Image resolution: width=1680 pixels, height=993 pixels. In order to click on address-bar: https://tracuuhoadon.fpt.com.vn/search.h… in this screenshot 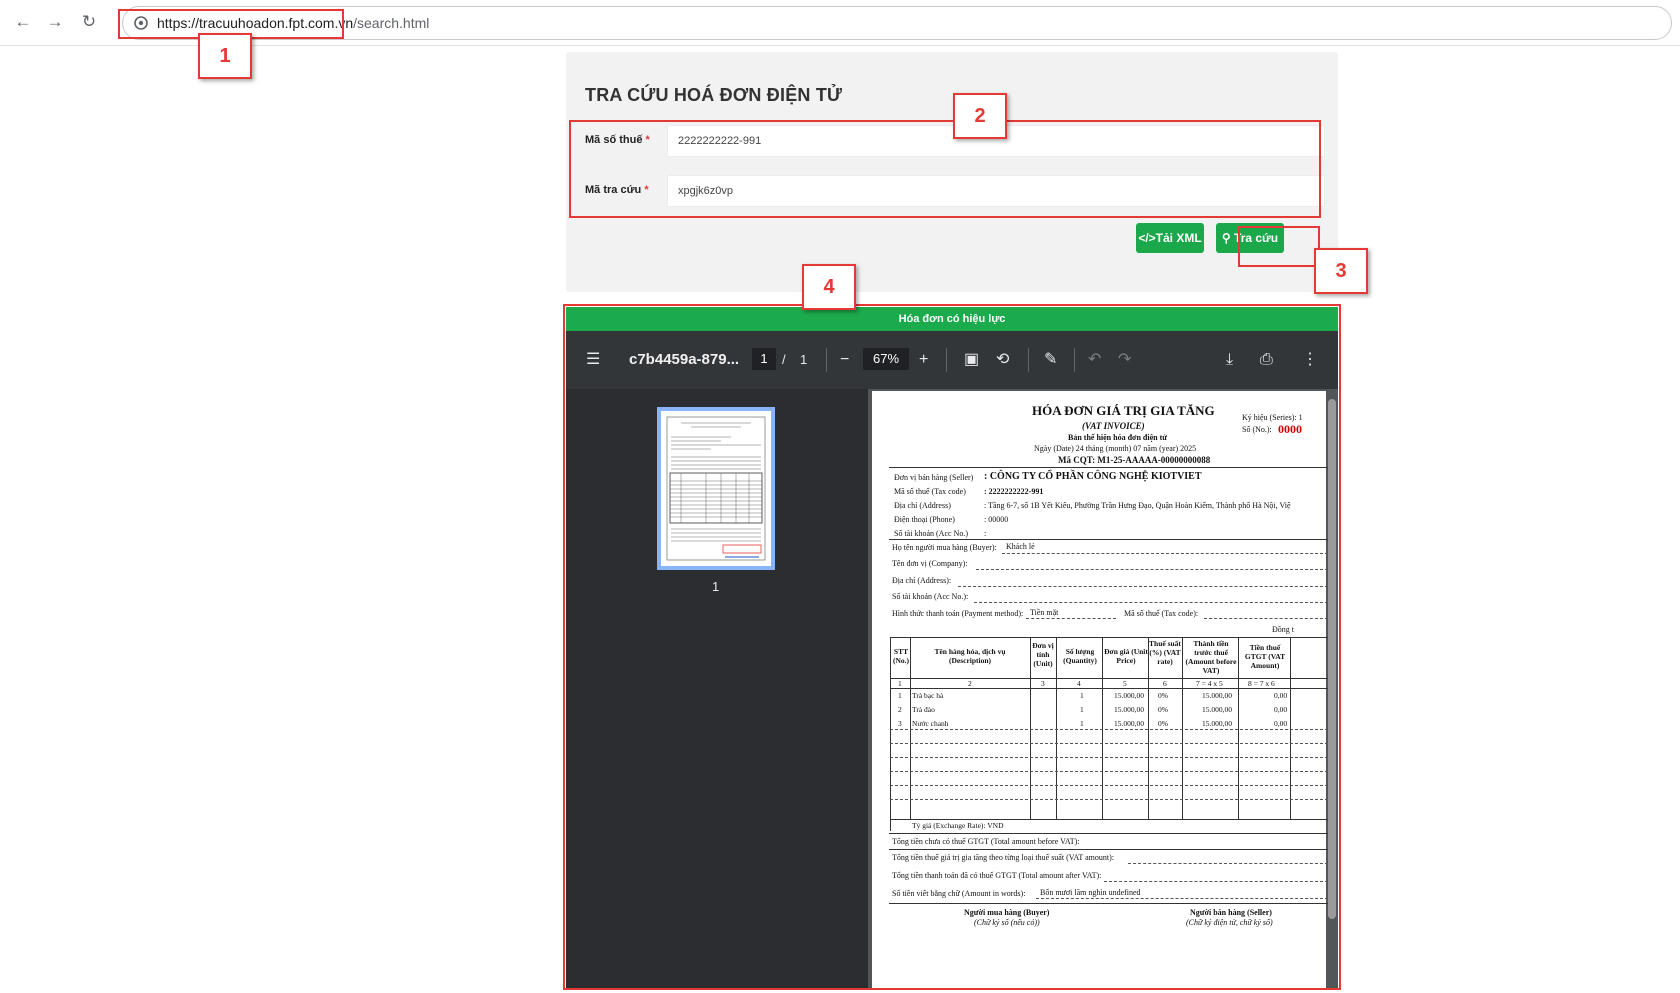, I will do `click(897, 23)`.